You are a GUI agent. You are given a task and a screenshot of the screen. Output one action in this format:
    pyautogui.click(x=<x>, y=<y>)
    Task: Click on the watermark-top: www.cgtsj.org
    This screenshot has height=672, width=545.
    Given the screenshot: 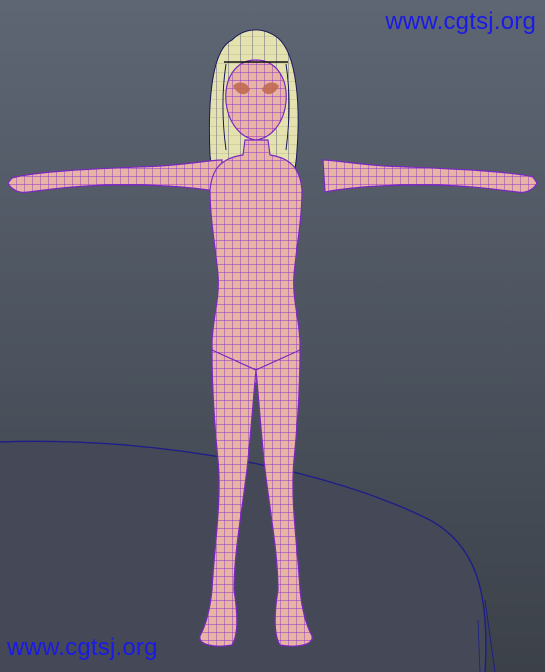 What is the action you would take?
    pyautogui.click(x=460, y=21)
    